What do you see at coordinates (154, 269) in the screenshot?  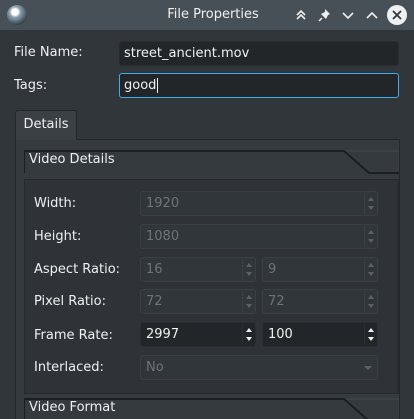 I see `aspect-ratio-a-value: 16` at bounding box center [154, 269].